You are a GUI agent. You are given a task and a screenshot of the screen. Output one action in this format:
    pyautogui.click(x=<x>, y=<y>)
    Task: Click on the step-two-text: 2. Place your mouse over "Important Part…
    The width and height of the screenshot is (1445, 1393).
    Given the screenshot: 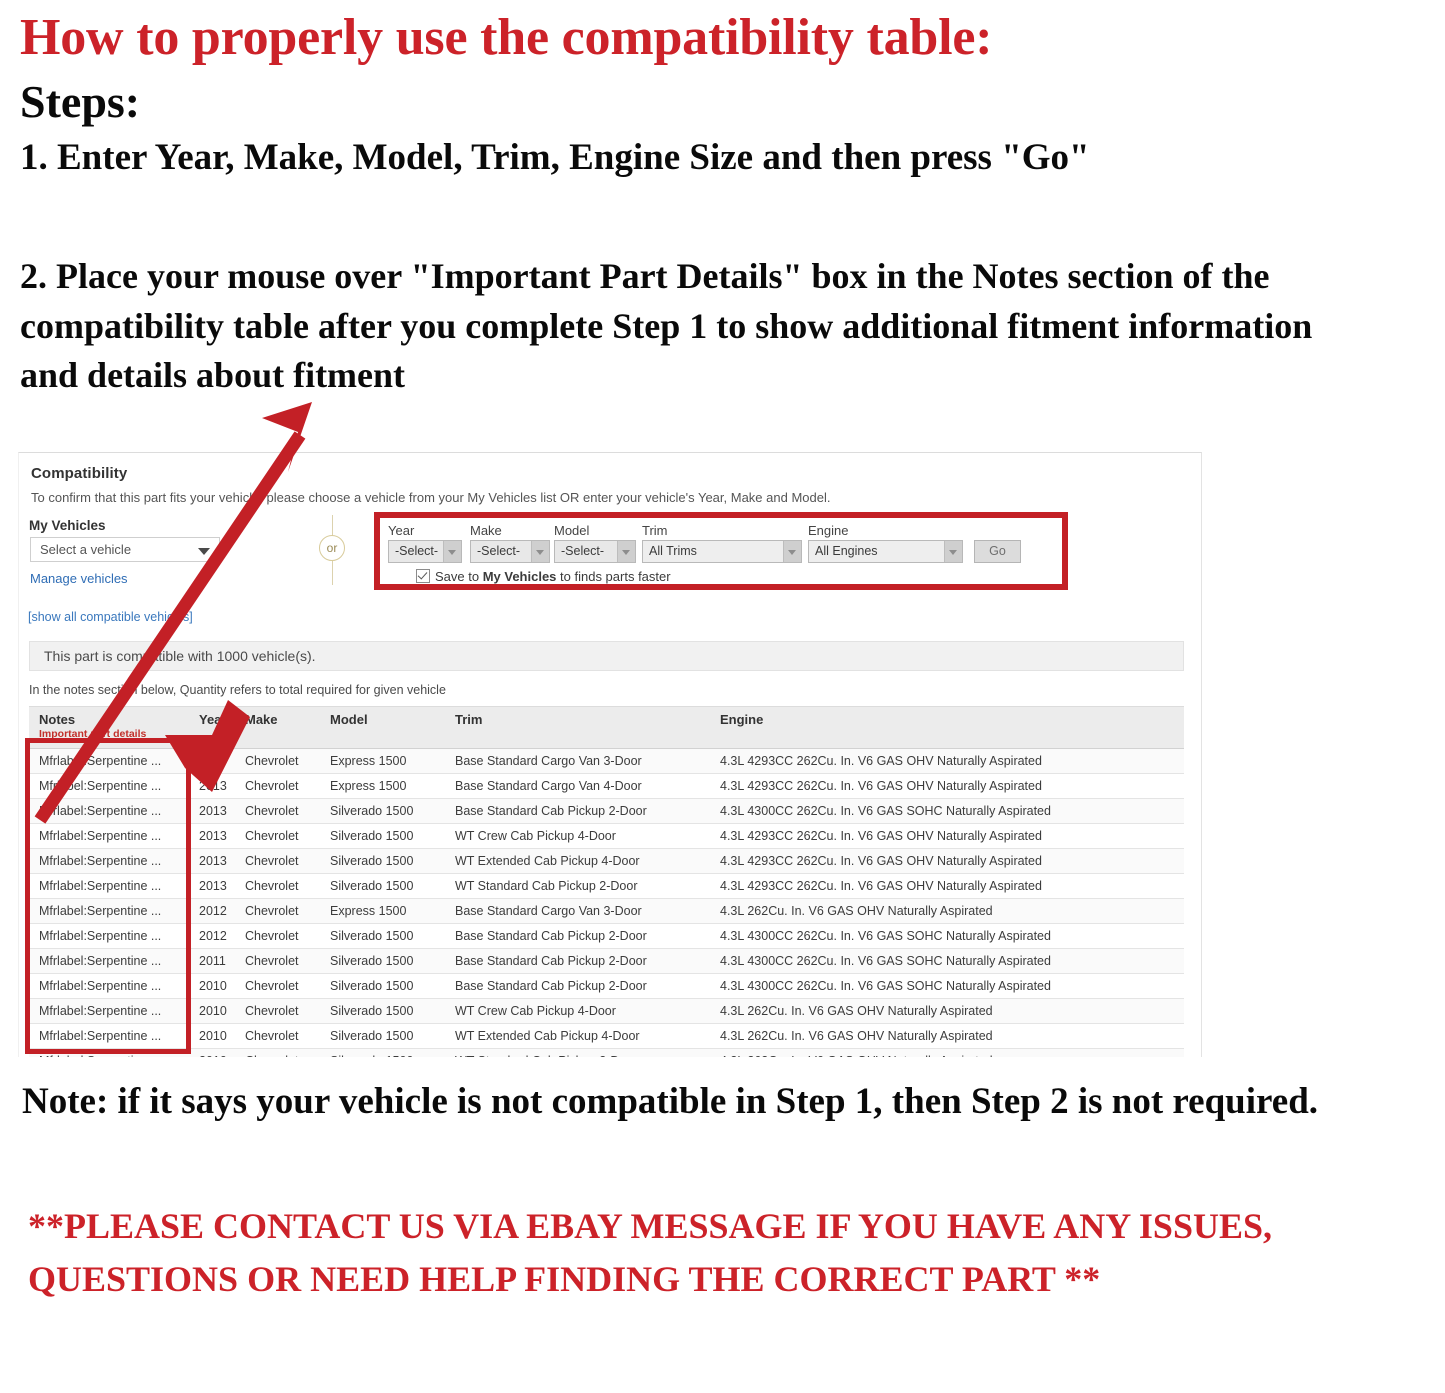 What is the action you would take?
    pyautogui.click(x=666, y=326)
    